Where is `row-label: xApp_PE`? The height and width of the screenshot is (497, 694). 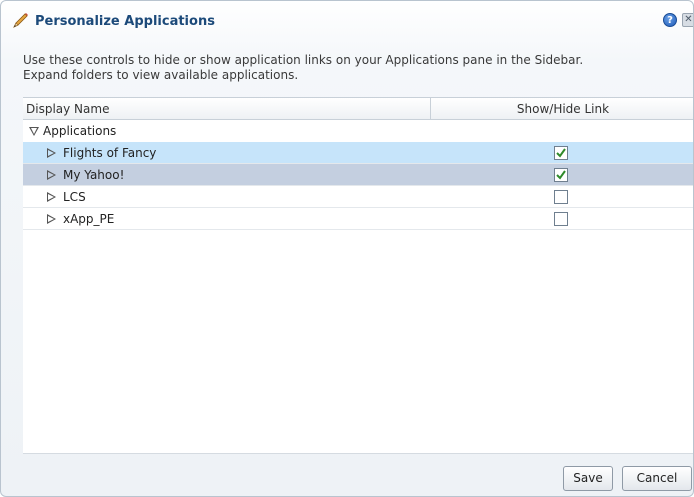 row-label: xApp_PE is located at coordinates (89, 219).